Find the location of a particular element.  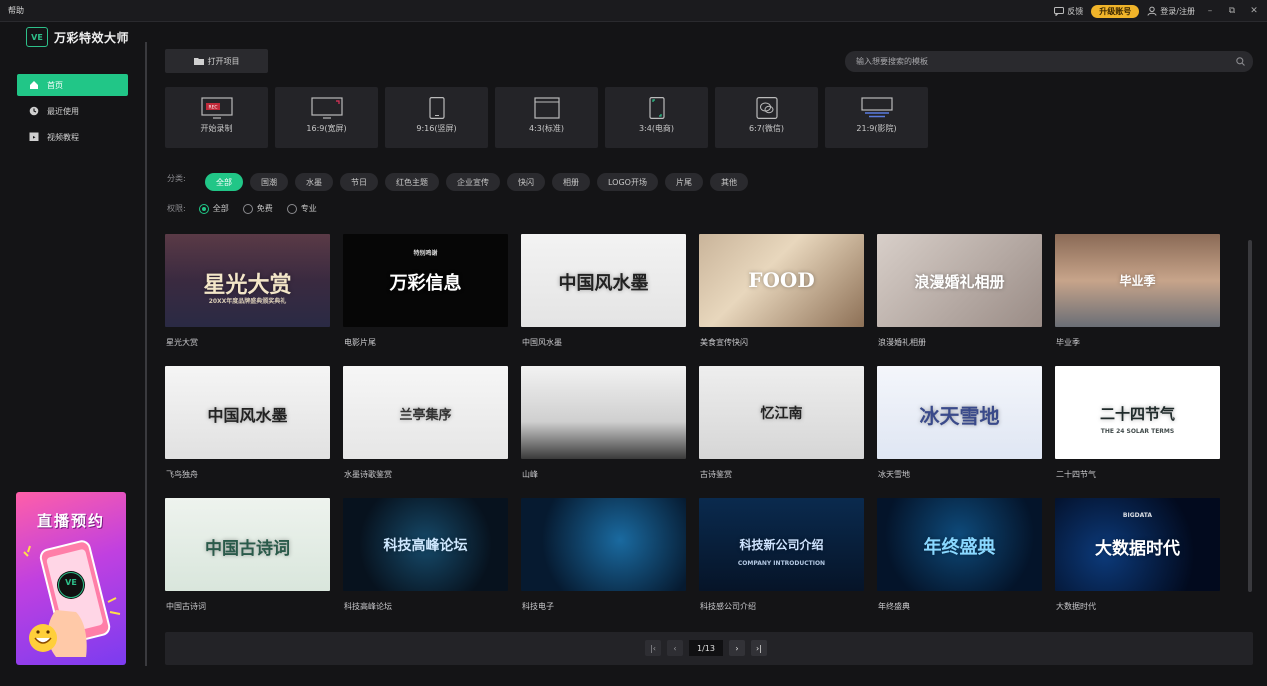

login-button: 登录/注册 is located at coordinates (1171, 11).